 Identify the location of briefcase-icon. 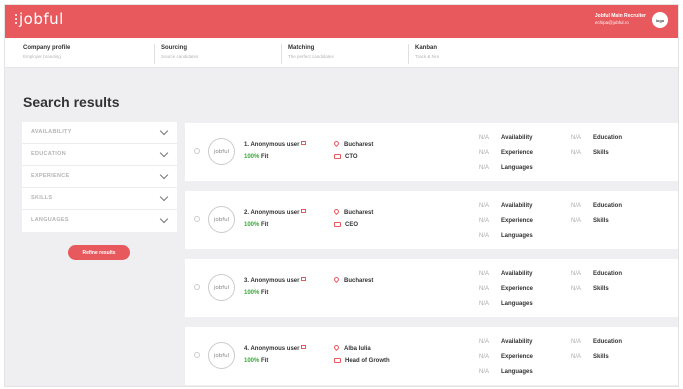
(337, 156).